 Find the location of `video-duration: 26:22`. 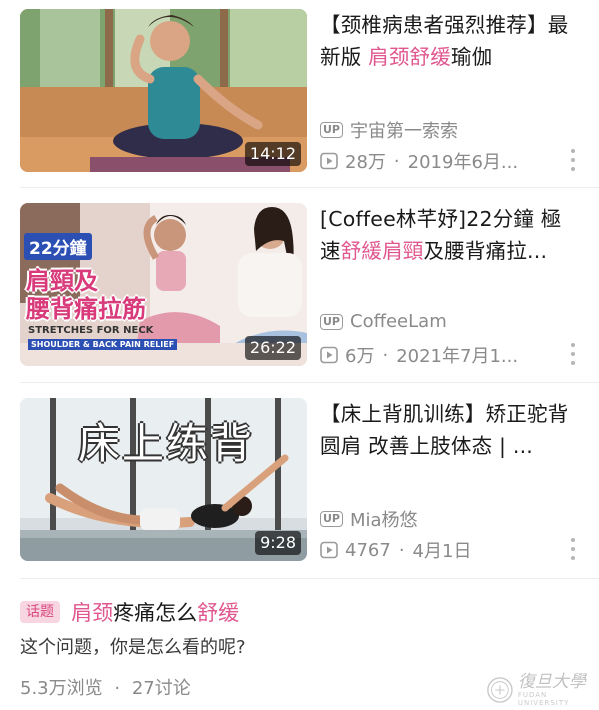

video-duration: 26:22 is located at coordinates (272, 348).